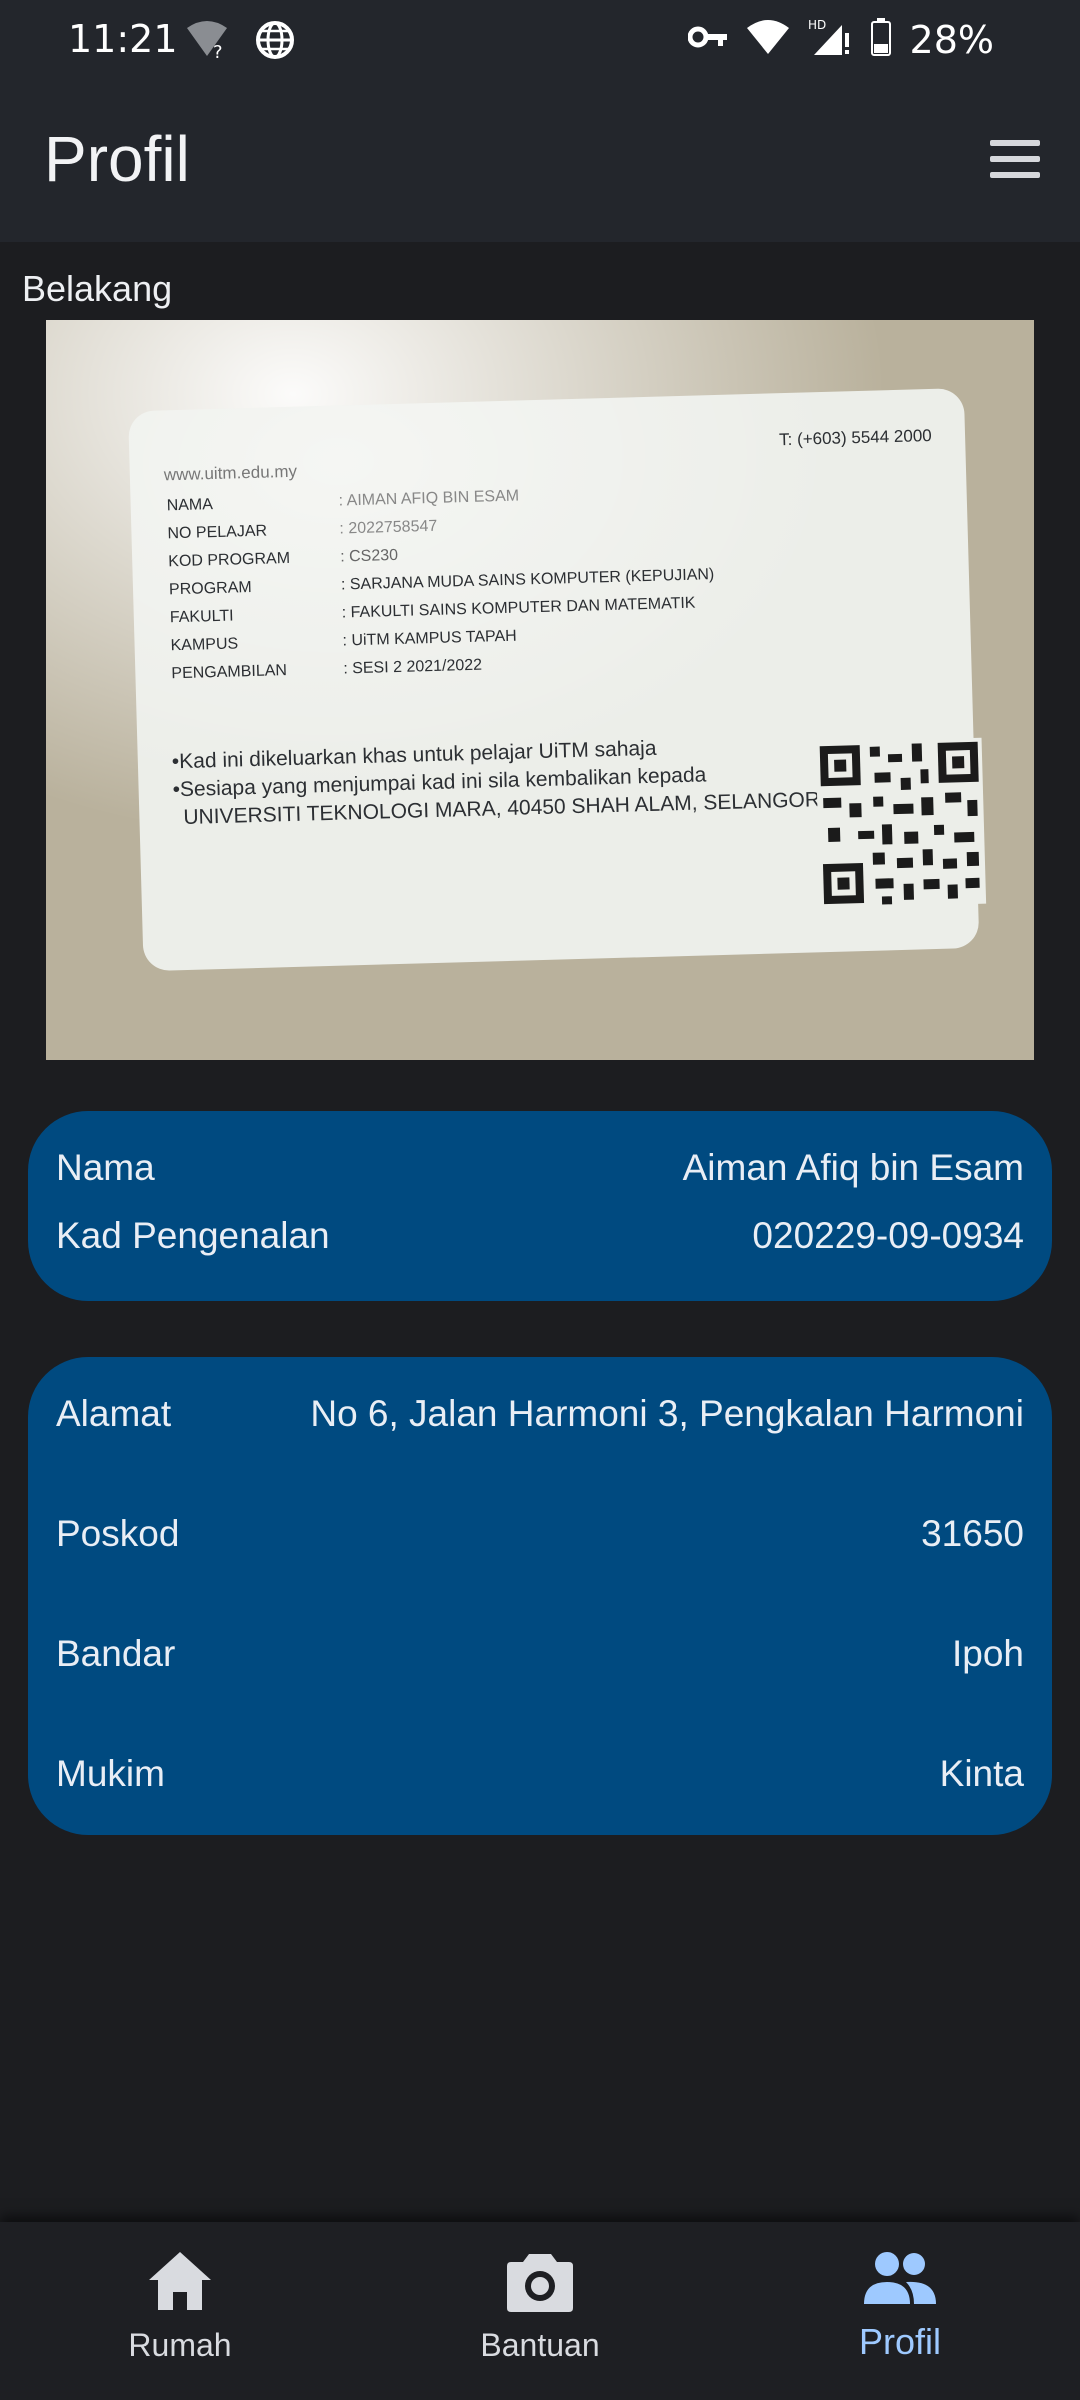 This screenshot has height=2400, width=1080. What do you see at coordinates (901, 823) in the screenshot?
I see `qr-code` at bounding box center [901, 823].